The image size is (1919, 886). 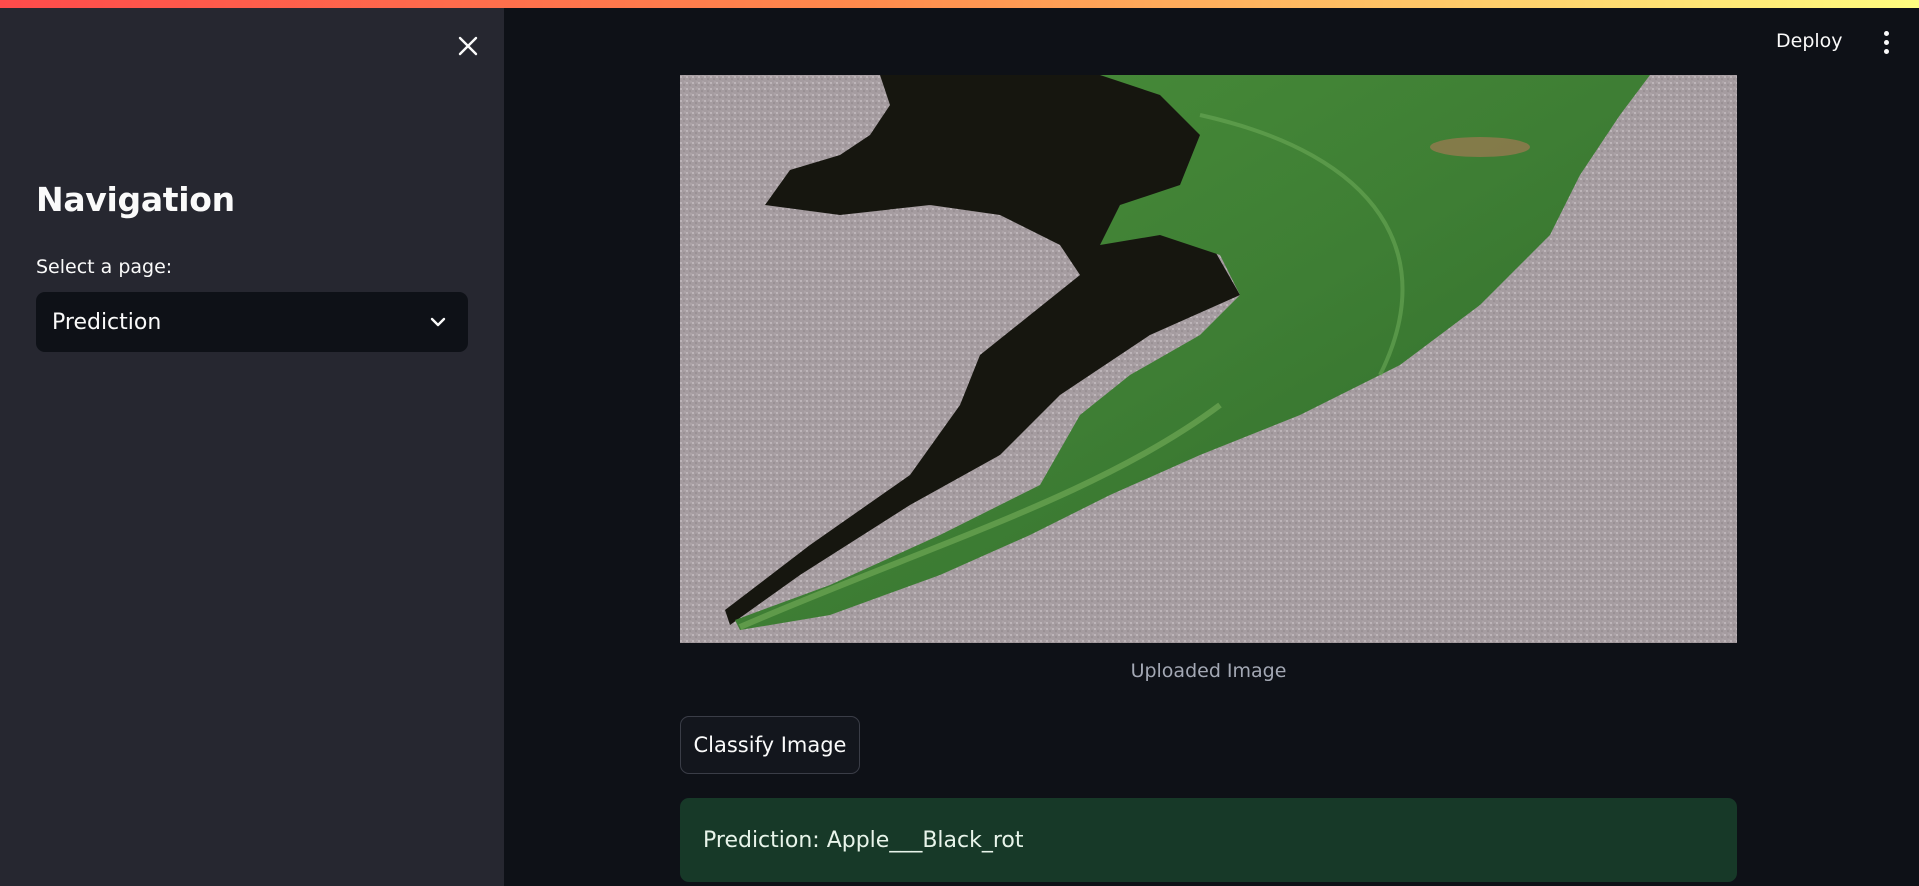 What do you see at coordinates (252, 322) in the screenshot?
I see `page-select: Prediction` at bounding box center [252, 322].